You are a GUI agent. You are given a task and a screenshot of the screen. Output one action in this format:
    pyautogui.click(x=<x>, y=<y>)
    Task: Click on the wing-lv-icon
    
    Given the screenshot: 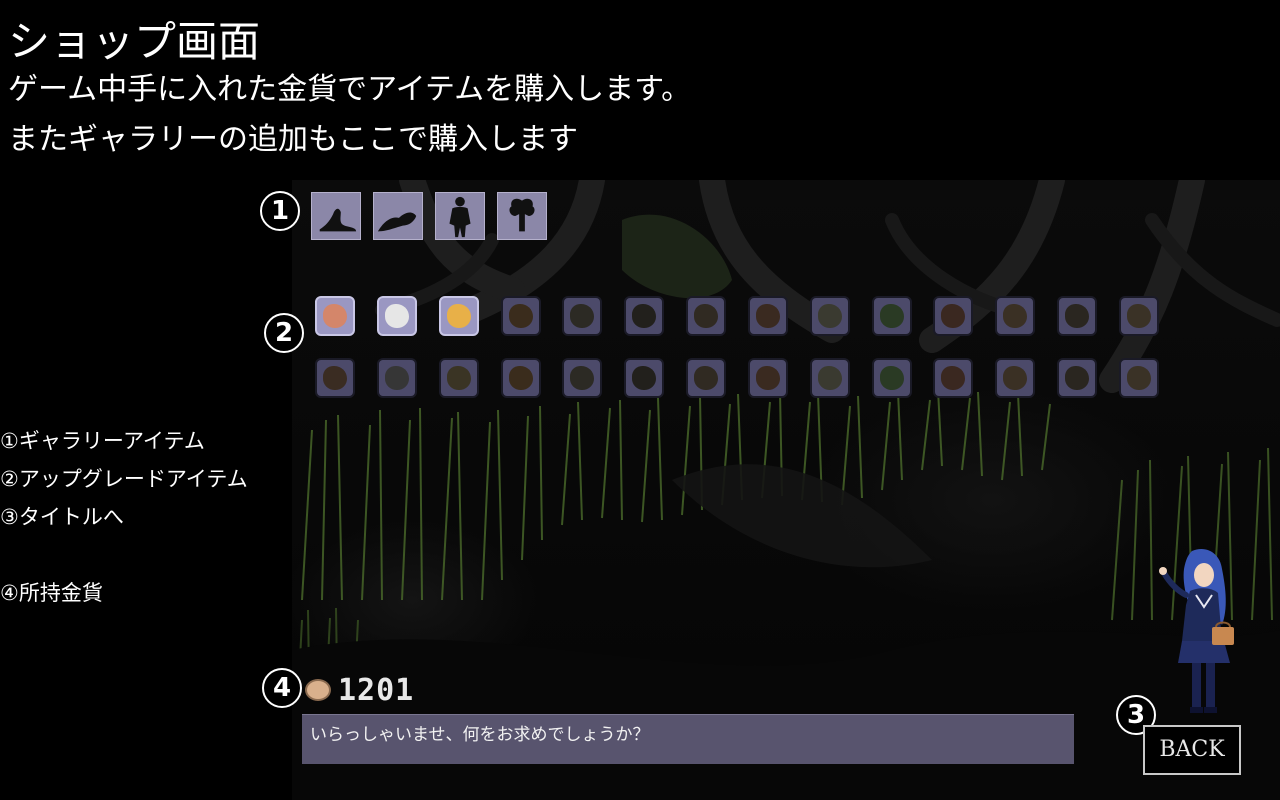 What is the action you would take?
    pyautogui.click(x=1139, y=378)
    